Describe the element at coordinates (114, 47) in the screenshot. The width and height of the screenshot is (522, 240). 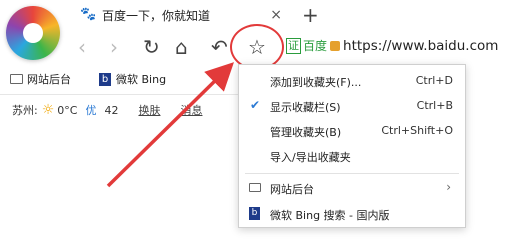
I see `forward-icon: ›` at that location.